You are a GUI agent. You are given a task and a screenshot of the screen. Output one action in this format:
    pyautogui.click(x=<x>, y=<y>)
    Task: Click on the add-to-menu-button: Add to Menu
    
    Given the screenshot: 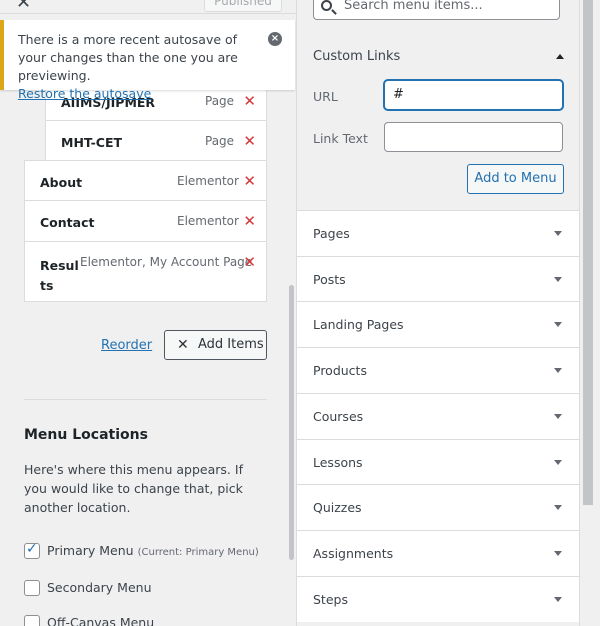 What is the action you would take?
    pyautogui.click(x=515, y=179)
    